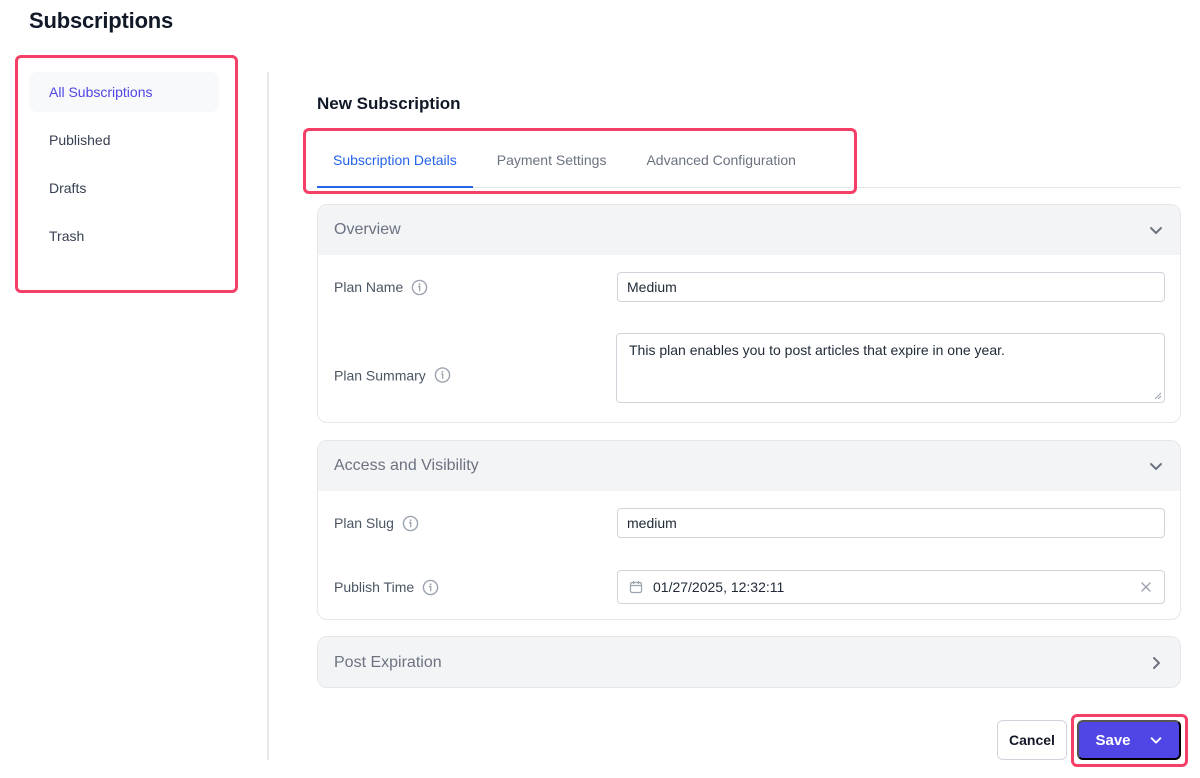 Image resolution: width=1200 pixels, height=778 pixels. What do you see at coordinates (580, 161) in the screenshot?
I see `tabs-highlight-box` at bounding box center [580, 161].